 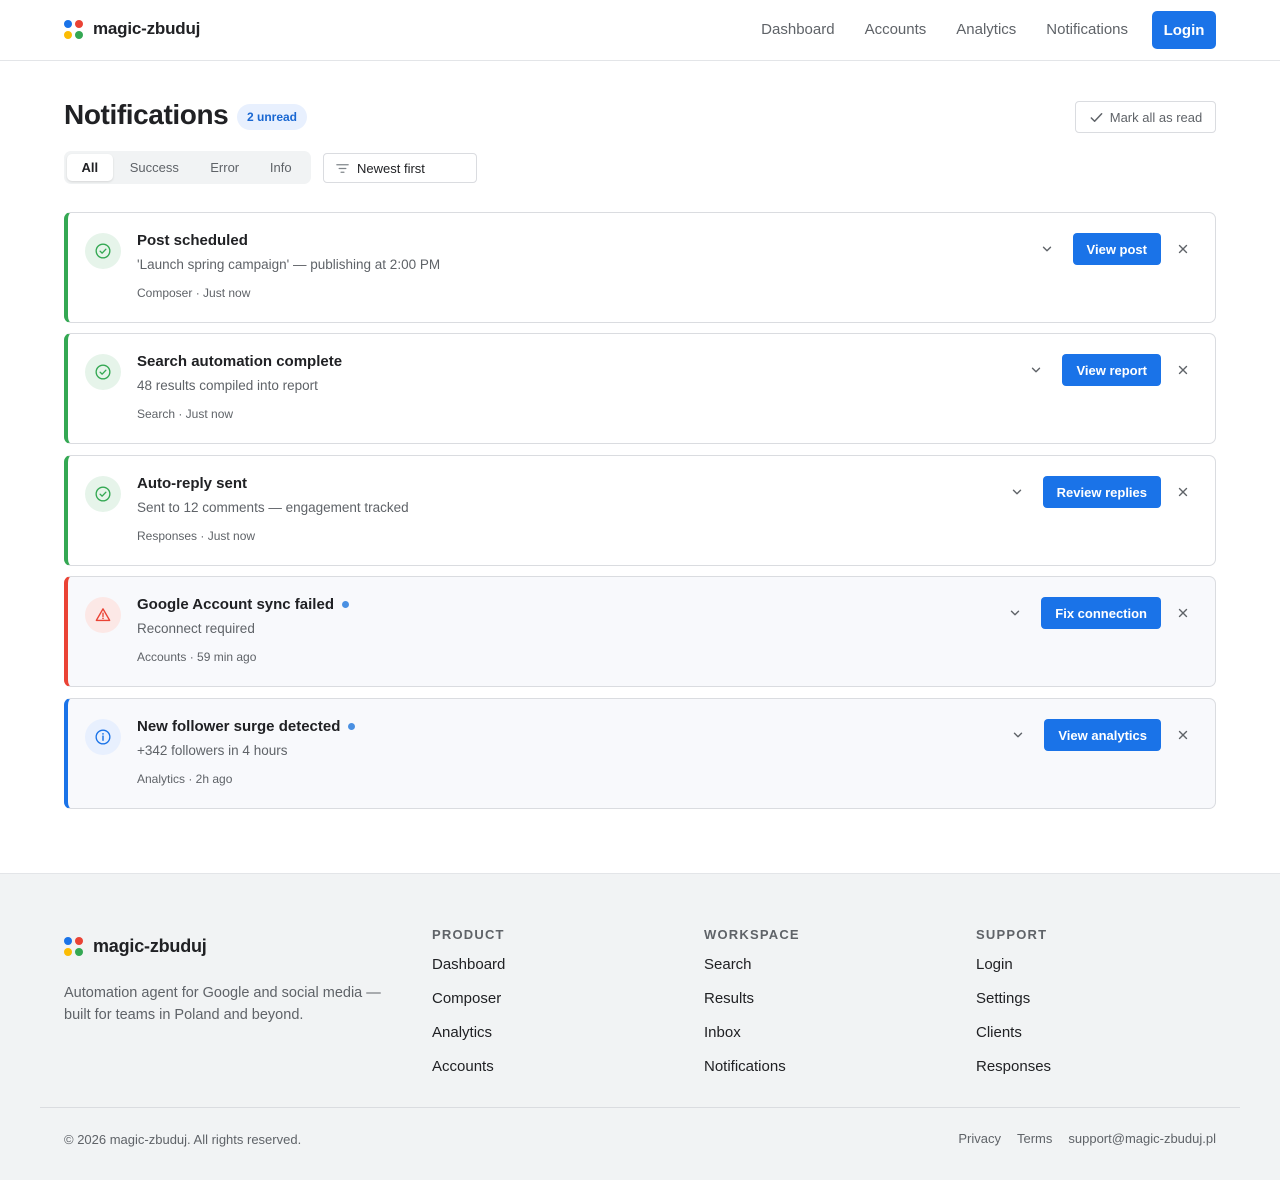 I want to click on footer-link: Login, so click(x=1013, y=965).